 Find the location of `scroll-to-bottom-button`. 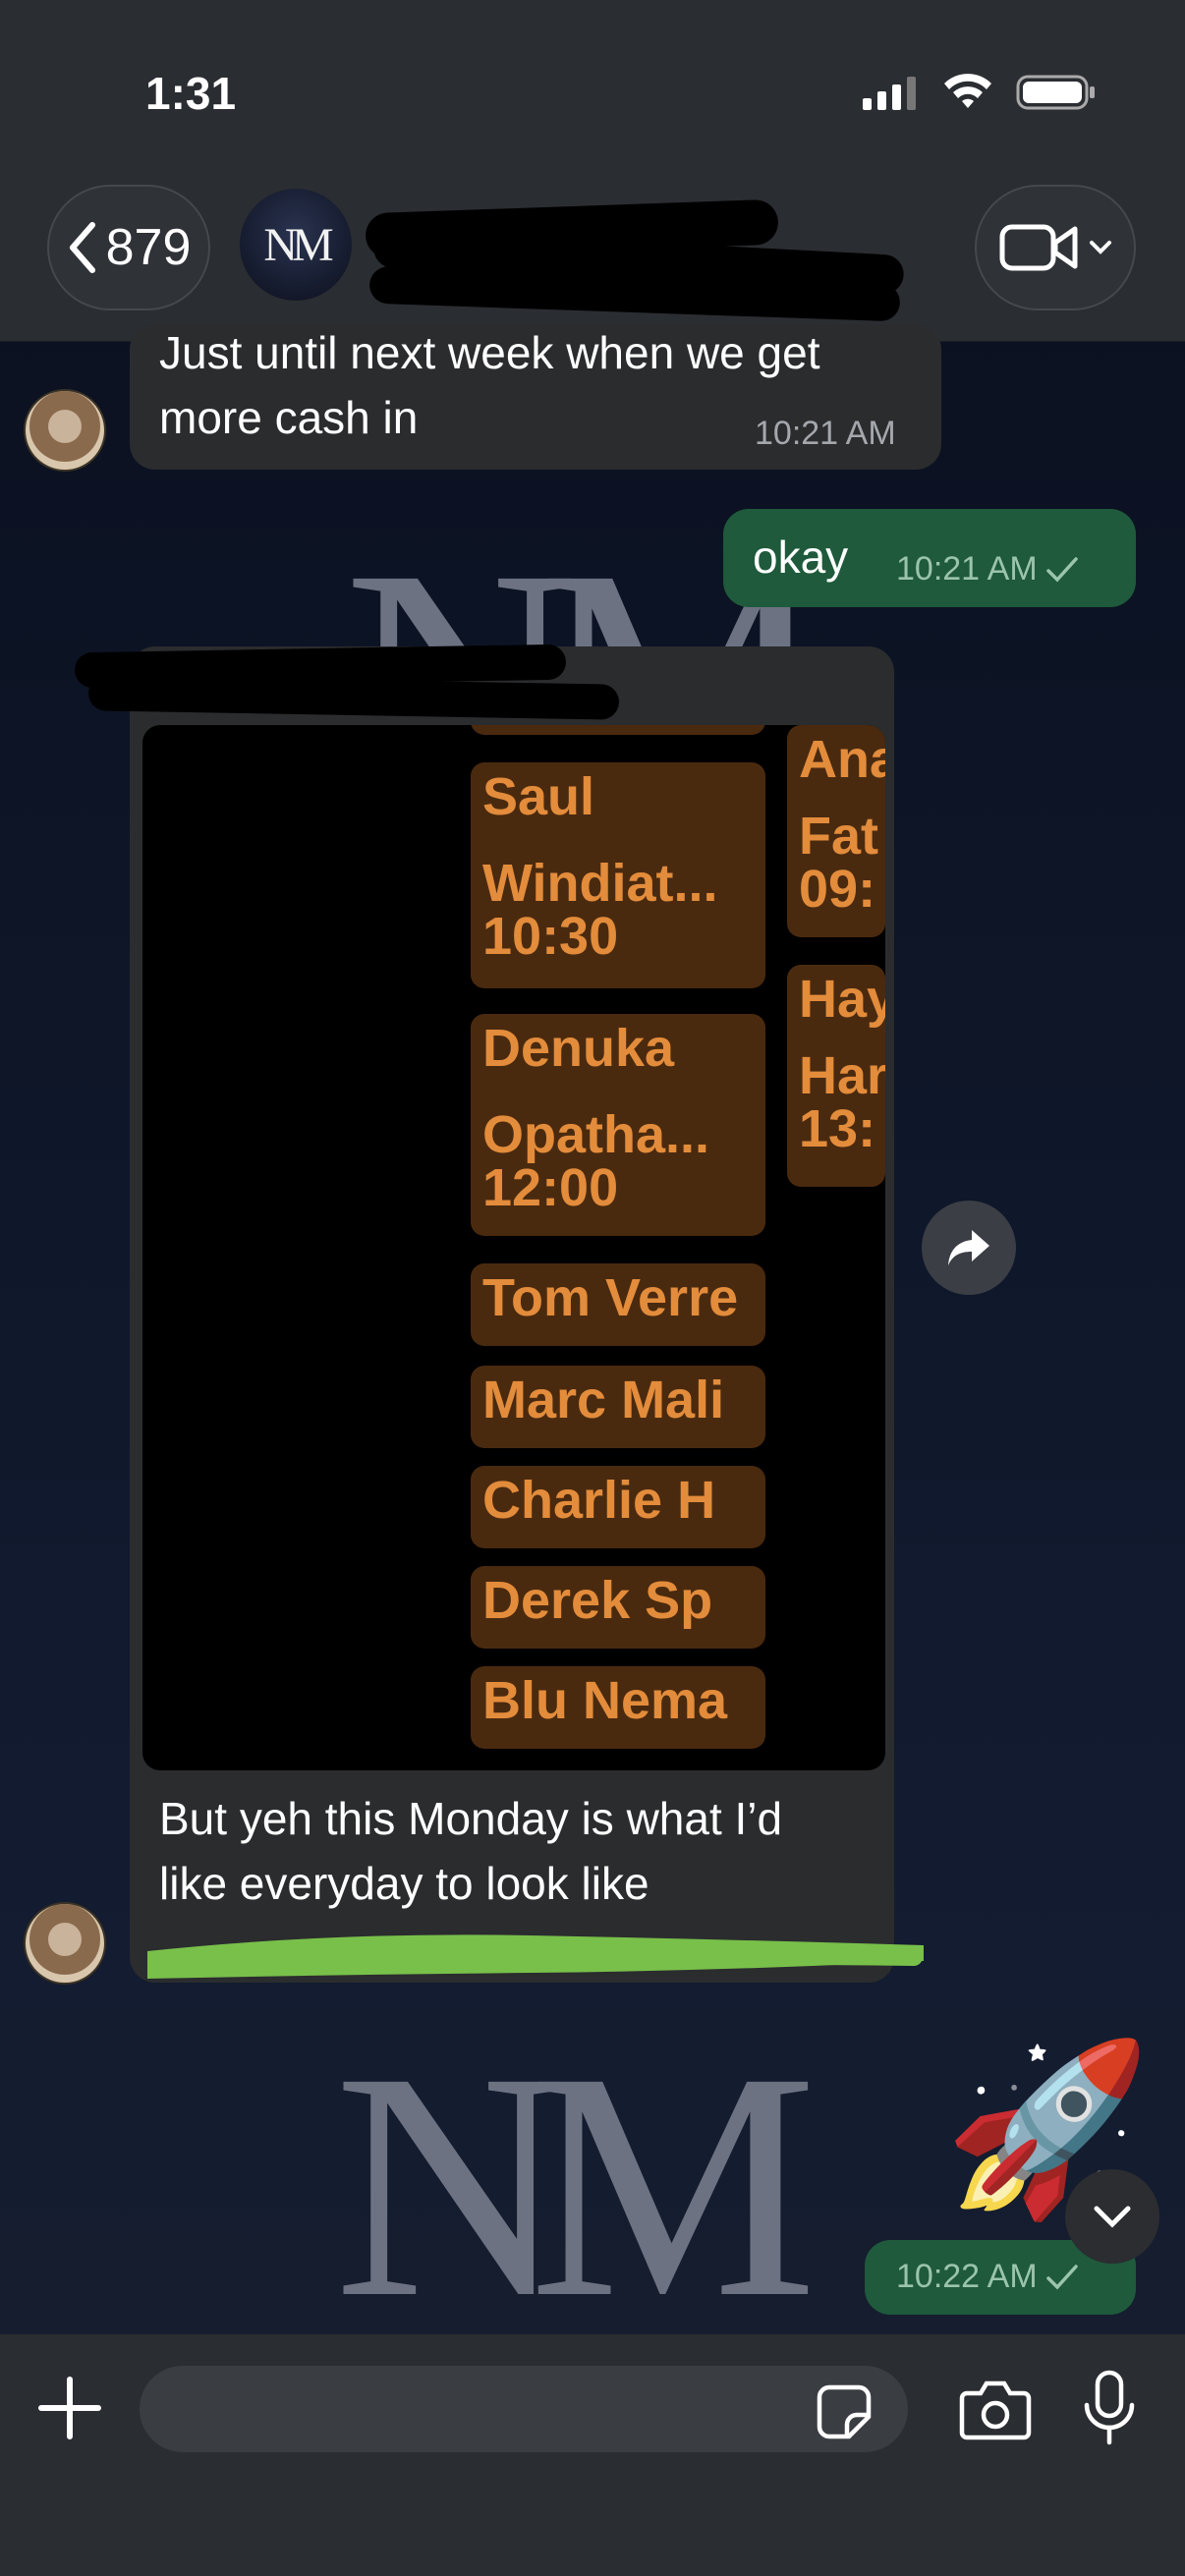

scroll-to-bottom-button is located at coordinates (1112, 2216).